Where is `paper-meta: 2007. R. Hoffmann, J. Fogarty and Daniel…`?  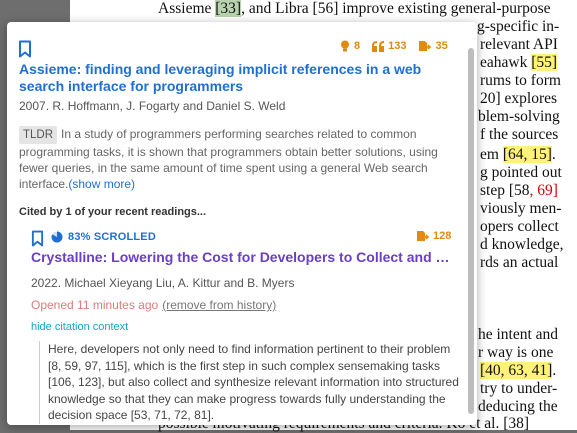
paper-meta: 2007. R. Hoffmann, J. Fogarty and Daniel… is located at coordinates (152, 106).